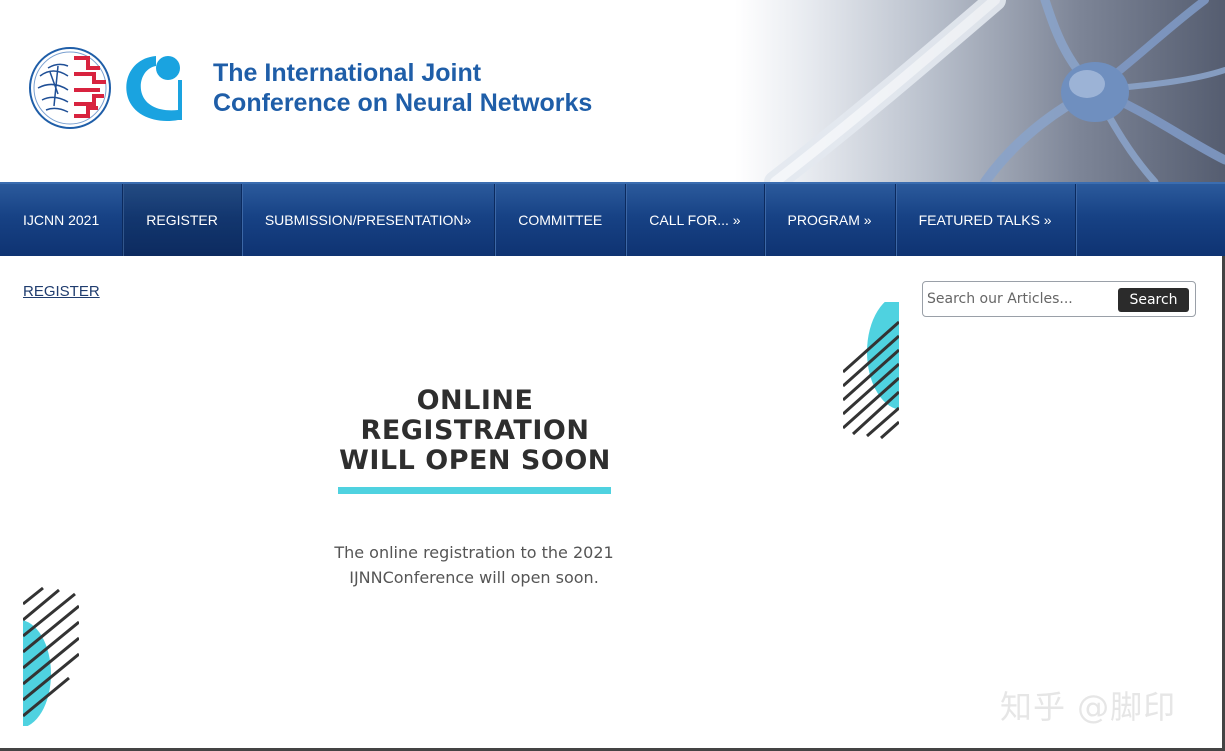 This screenshot has width=1225, height=751. I want to click on watermark-text: 知乎 @脚印, so click(1088, 707).